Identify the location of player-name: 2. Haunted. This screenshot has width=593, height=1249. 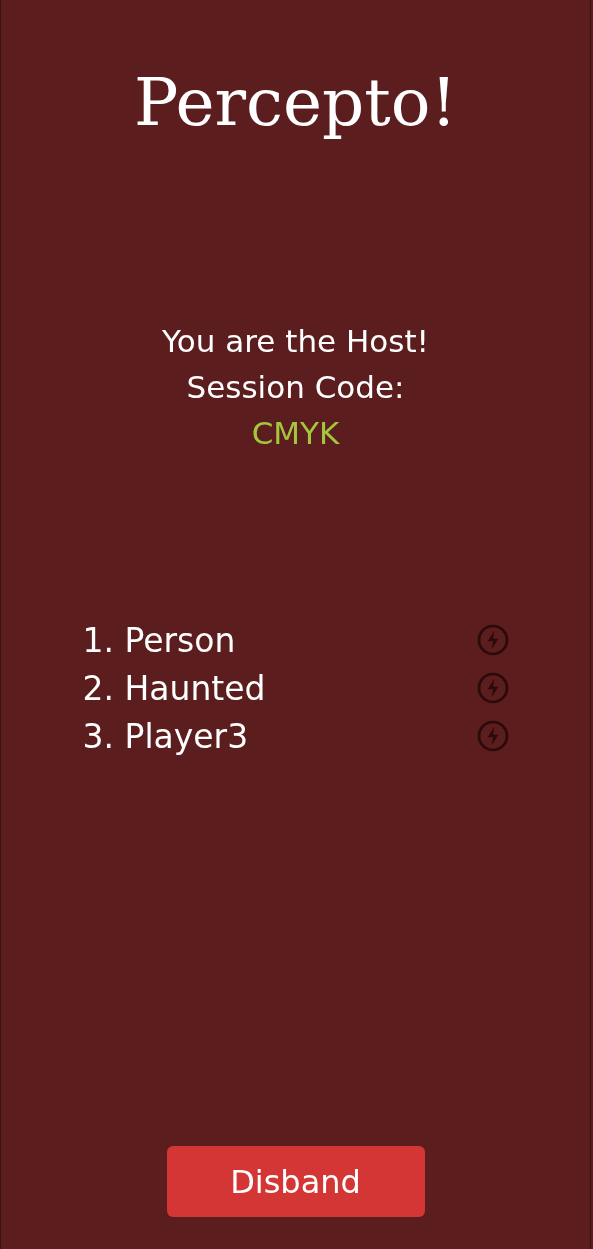
(174, 688).